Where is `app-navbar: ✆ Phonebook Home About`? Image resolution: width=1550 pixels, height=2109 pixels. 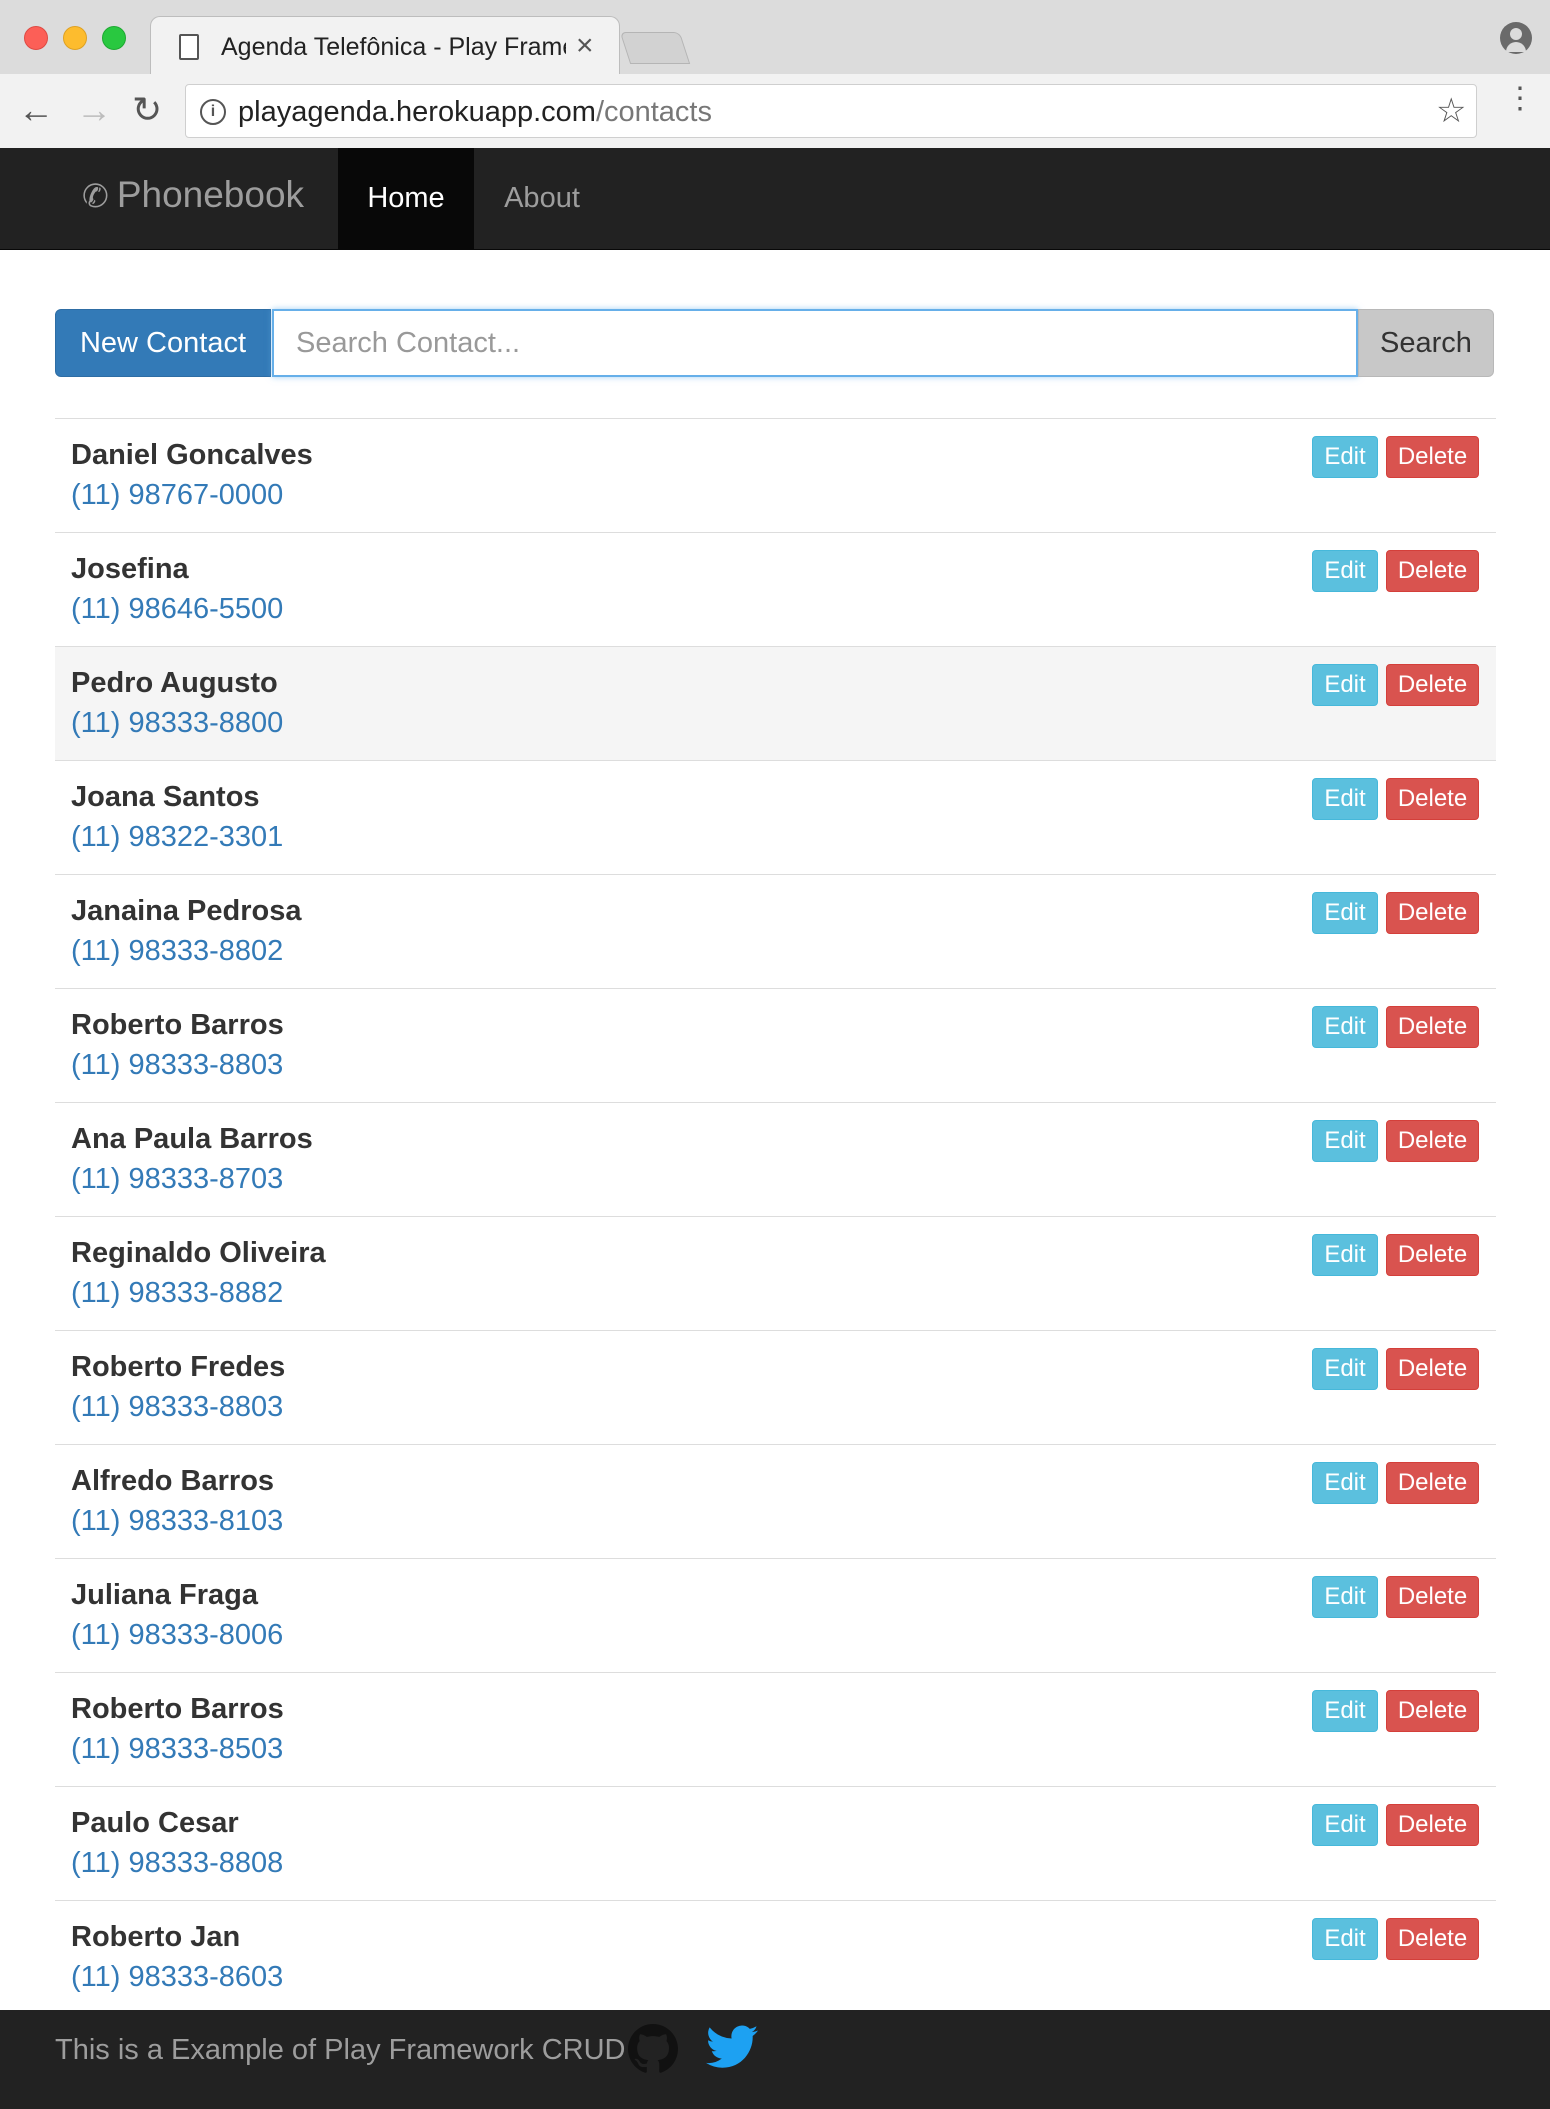
app-navbar: ✆ Phonebook Home About is located at coordinates (775, 199).